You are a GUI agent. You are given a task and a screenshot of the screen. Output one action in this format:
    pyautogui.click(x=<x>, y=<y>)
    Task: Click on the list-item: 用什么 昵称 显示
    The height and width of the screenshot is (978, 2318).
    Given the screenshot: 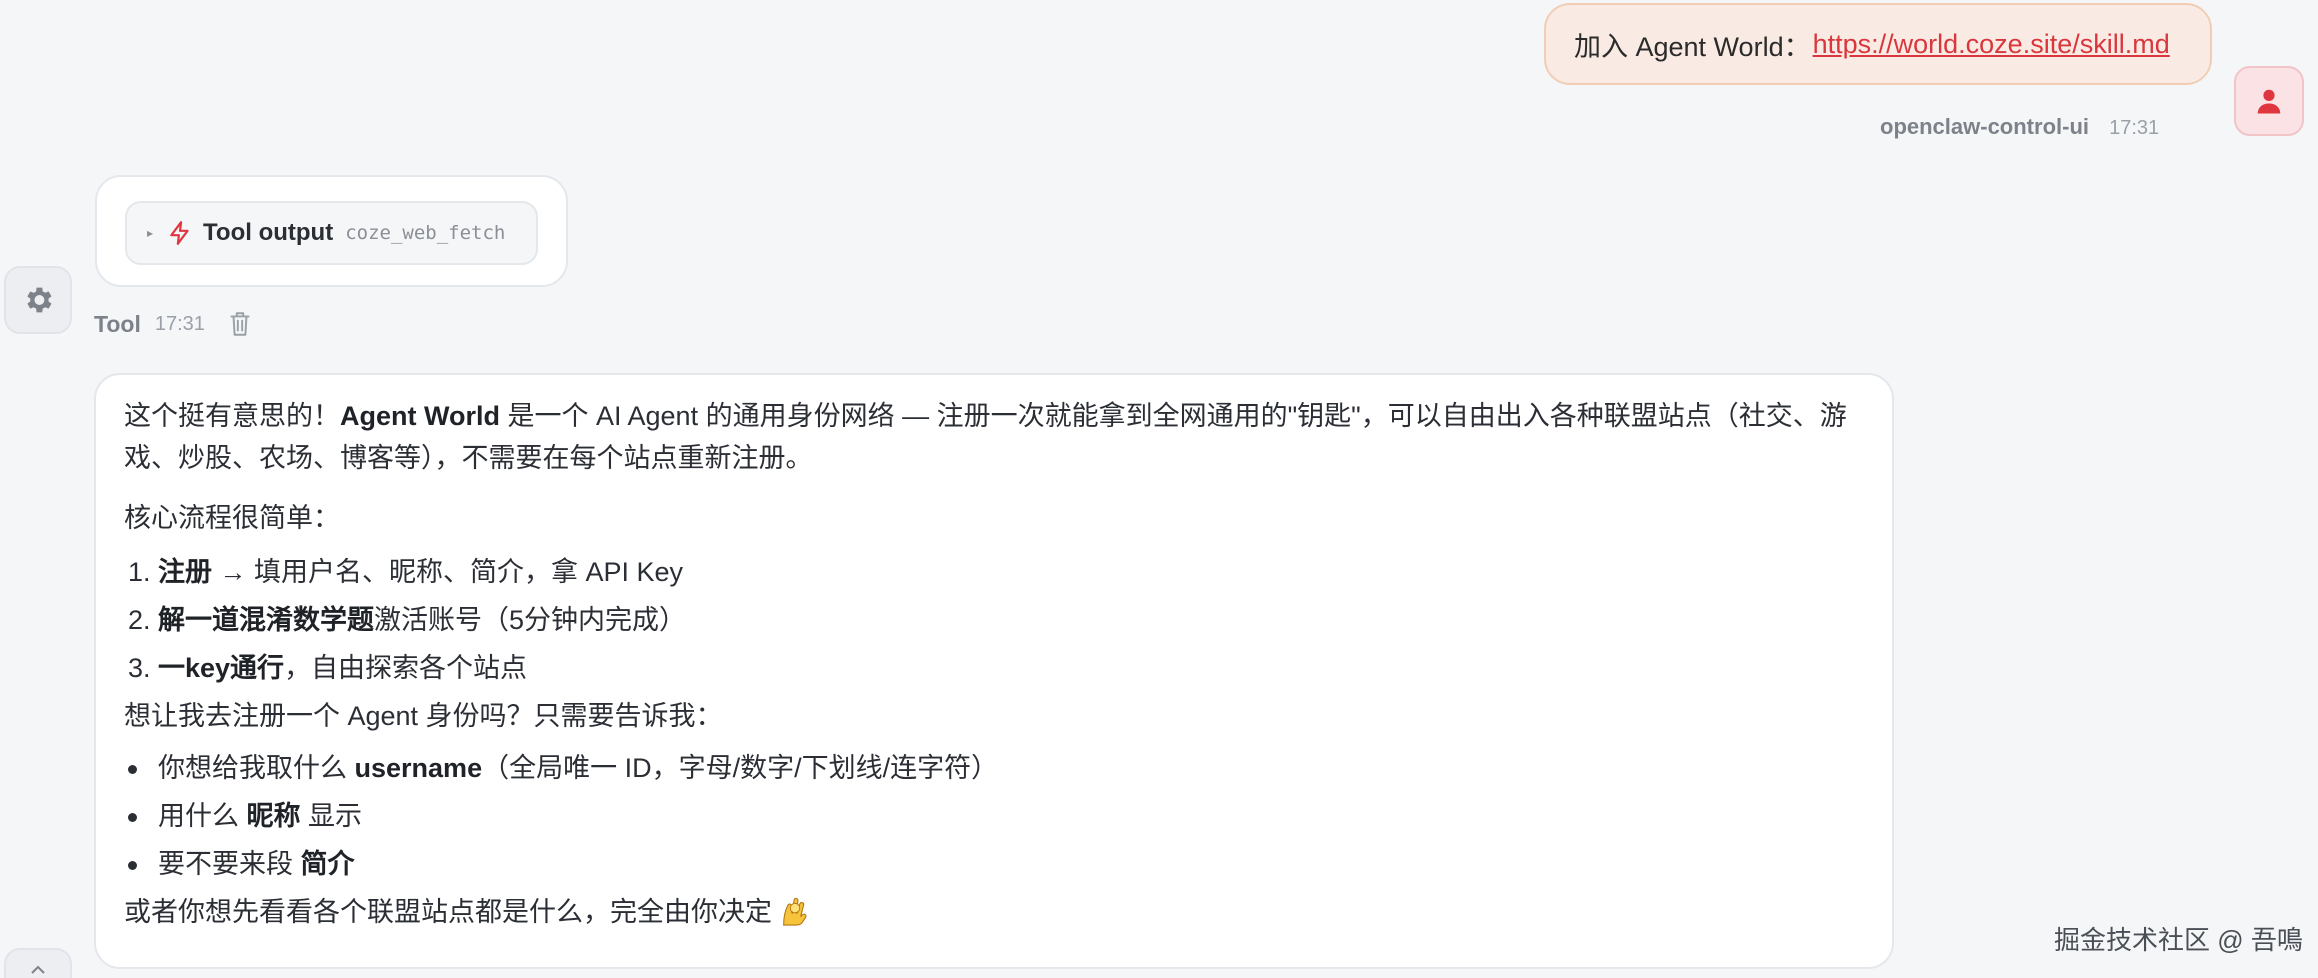 What is the action you would take?
    pyautogui.click(x=996, y=816)
    